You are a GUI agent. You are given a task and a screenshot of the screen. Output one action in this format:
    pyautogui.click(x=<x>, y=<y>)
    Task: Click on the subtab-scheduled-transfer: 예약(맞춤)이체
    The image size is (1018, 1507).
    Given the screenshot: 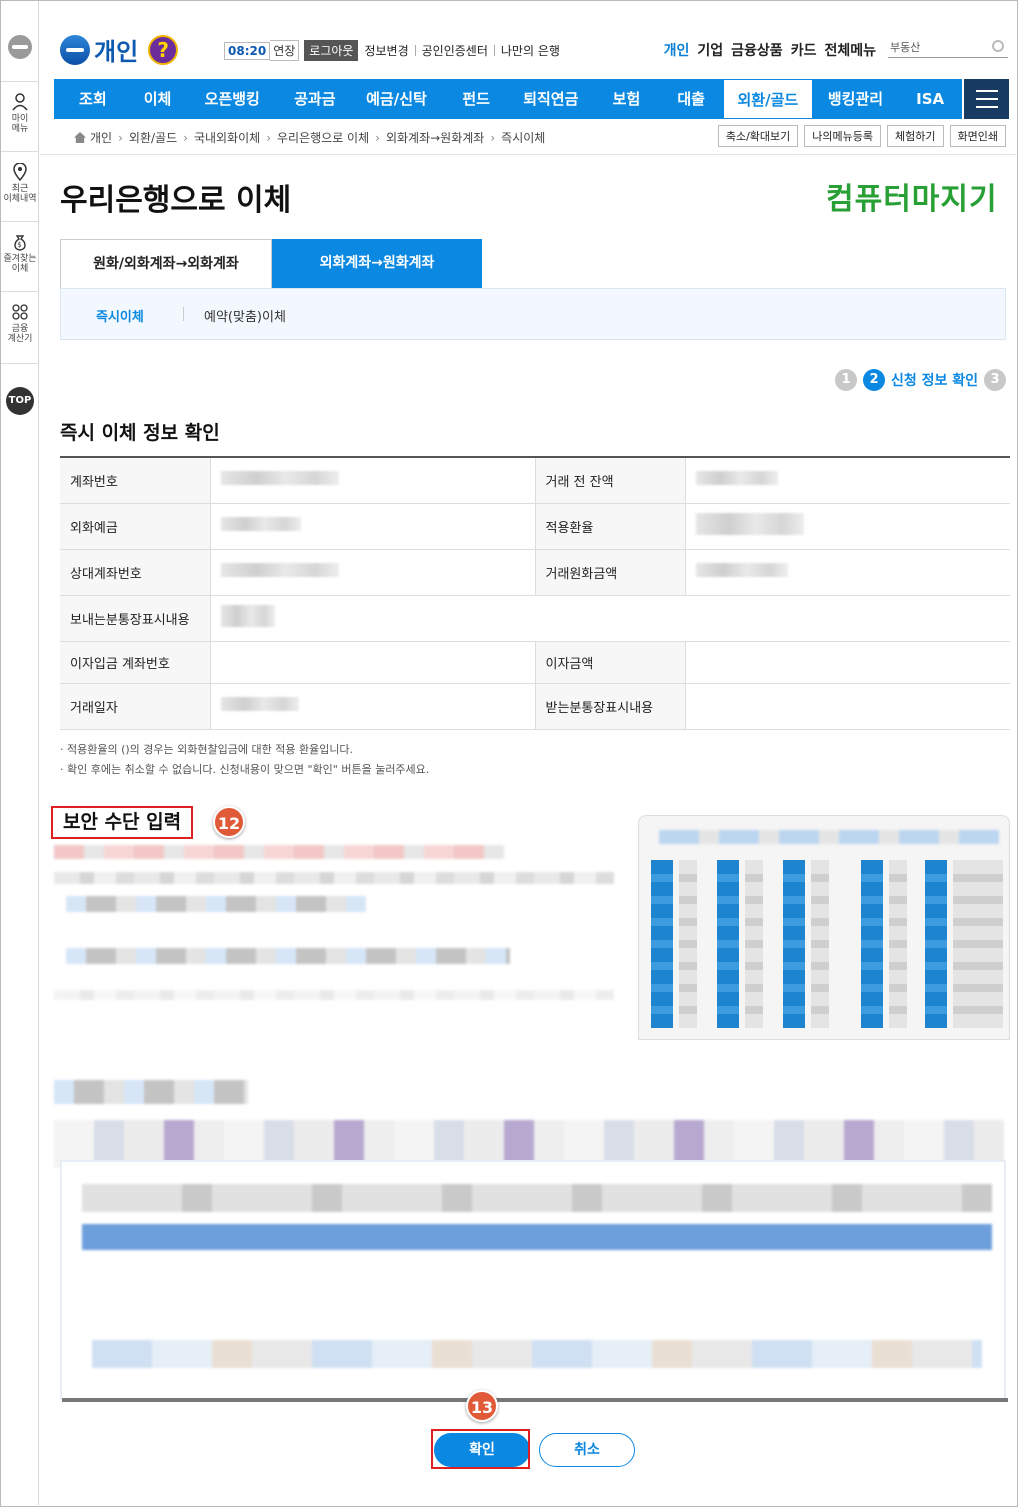 What is the action you would take?
    pyautogui.click(x=245, y=315)
    